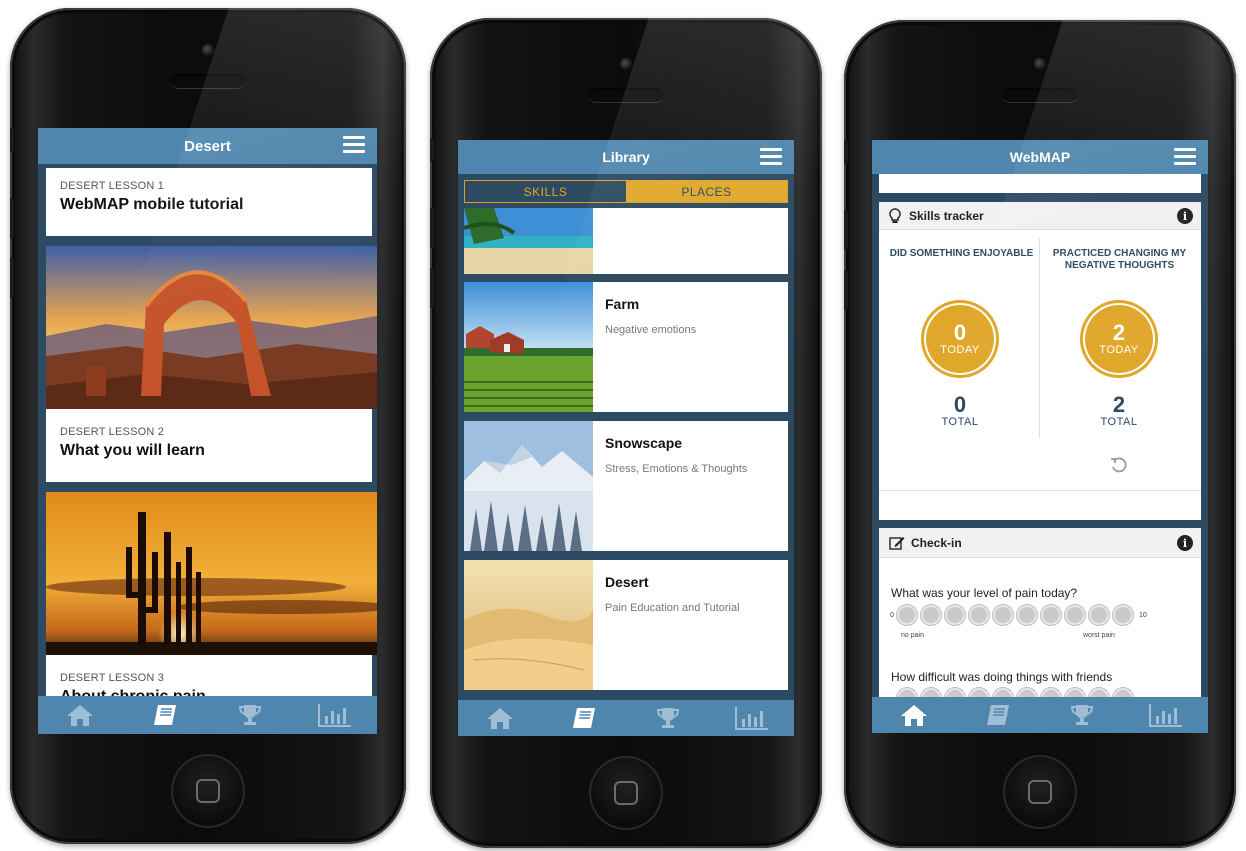 The width and height of the screenshot is (1246, 851). I want to click on bar-chart-icon, so click(751, 718).